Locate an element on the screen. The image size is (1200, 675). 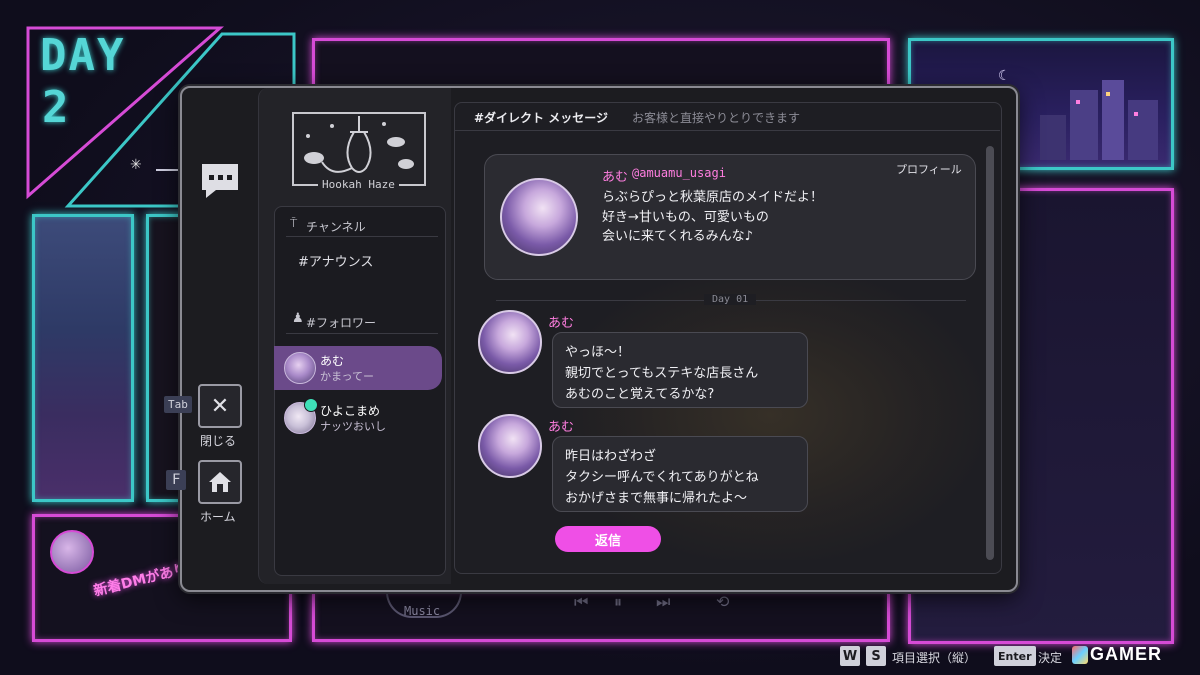
follower-name: ひよこまめ is located at coordinates (350, 411).